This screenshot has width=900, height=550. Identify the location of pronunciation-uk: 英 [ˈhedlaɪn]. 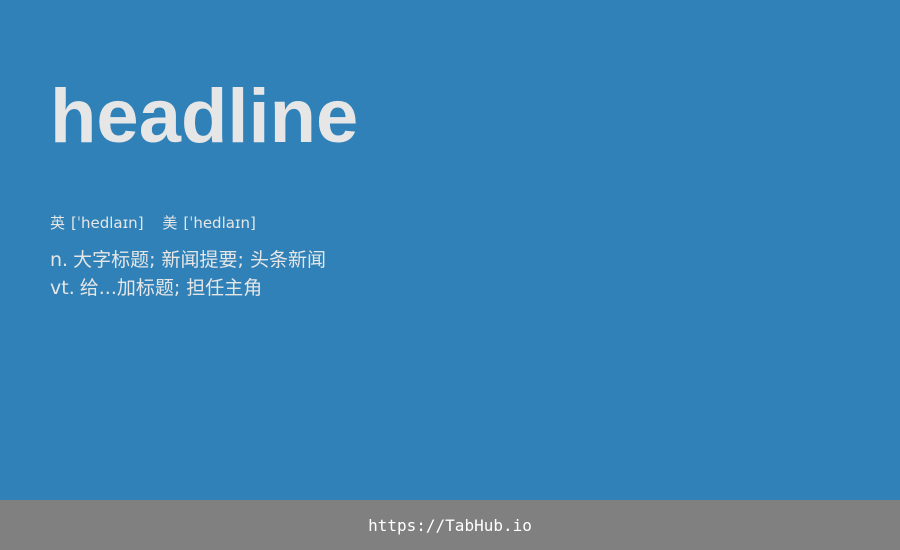
(97, 223).